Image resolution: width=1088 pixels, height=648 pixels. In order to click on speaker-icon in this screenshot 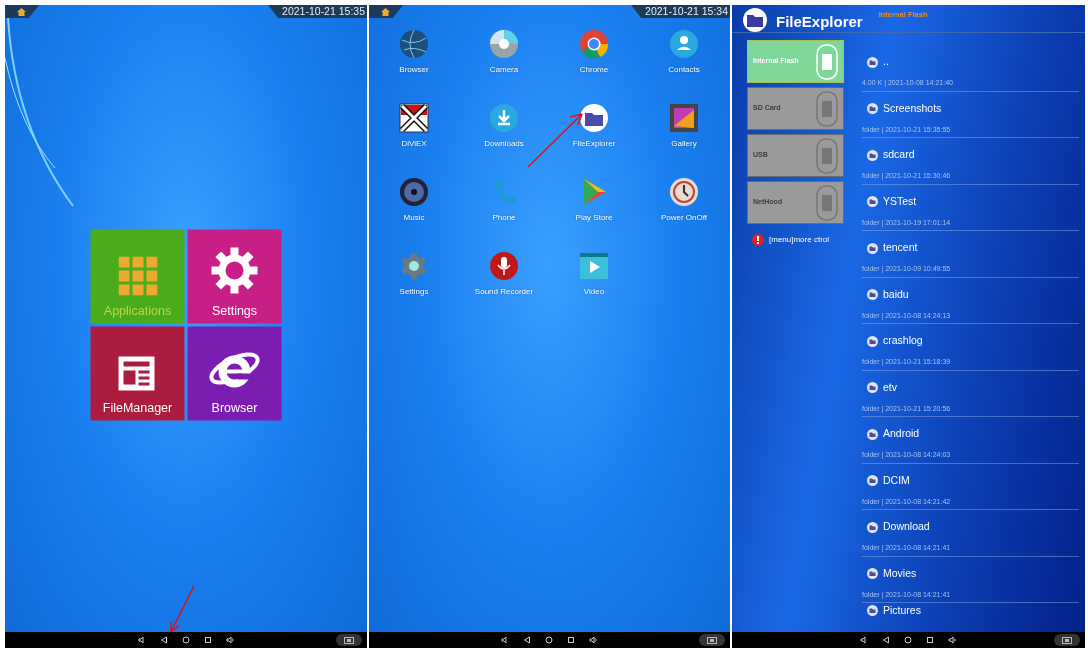, I will do `click(414, 192)`.